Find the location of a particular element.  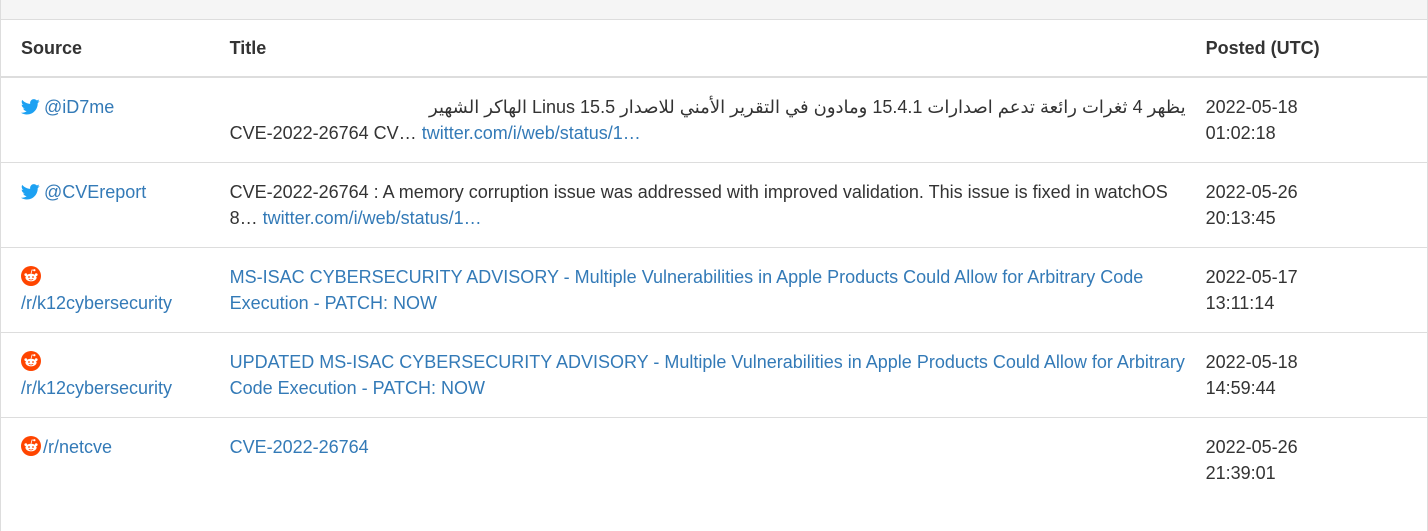

posted-cell: 2022-05-17 13:11:14 is located at coordinates (1311, 290).